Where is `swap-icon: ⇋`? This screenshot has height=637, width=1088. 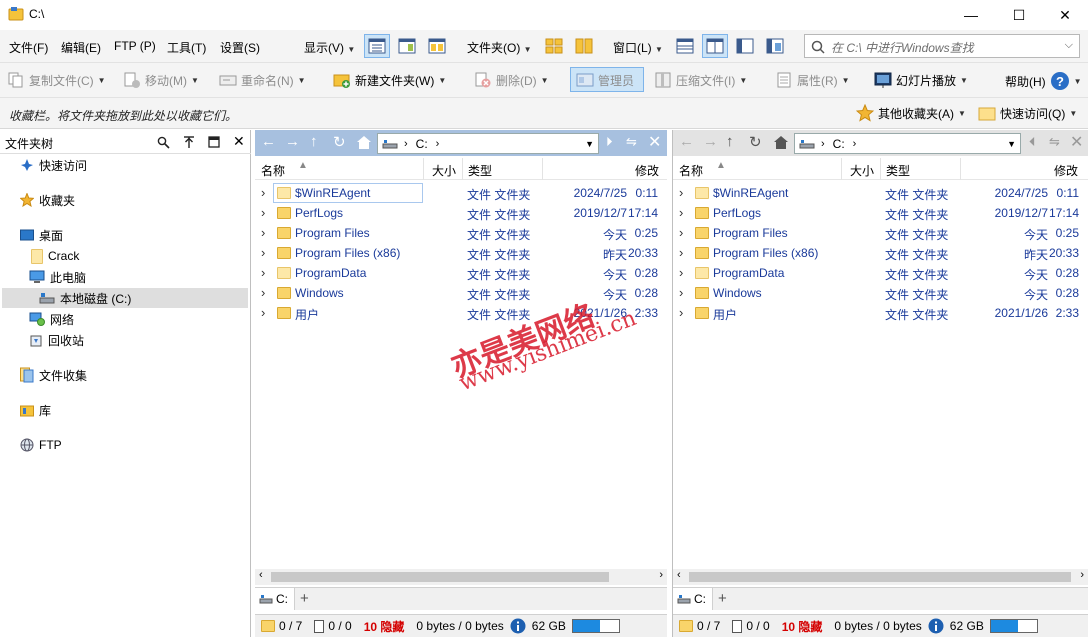
swap-icon: ⇋ is located at coordinates (1054, 142).